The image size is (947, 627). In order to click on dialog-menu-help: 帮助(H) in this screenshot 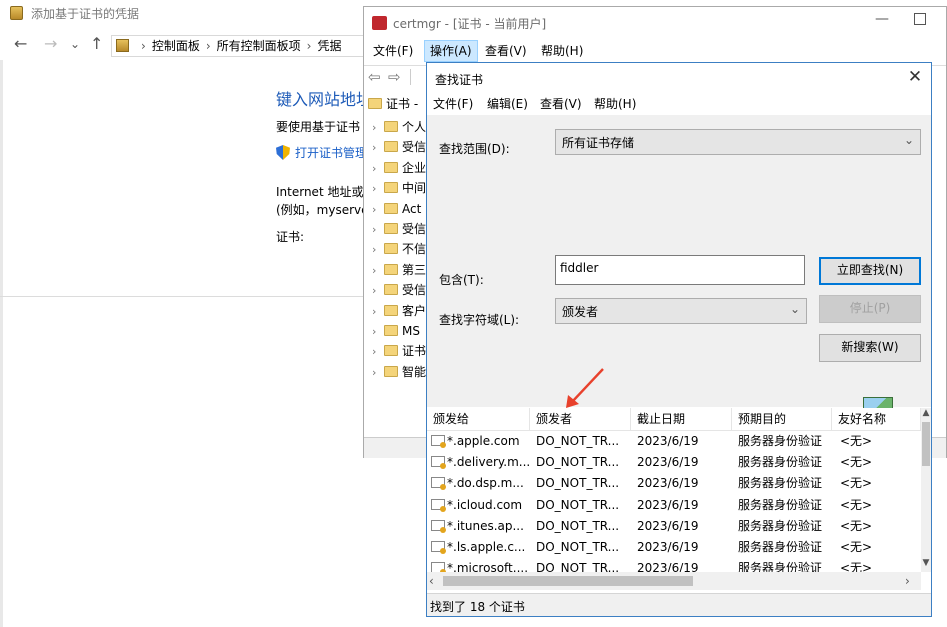, I will do `click(615, 103)`.